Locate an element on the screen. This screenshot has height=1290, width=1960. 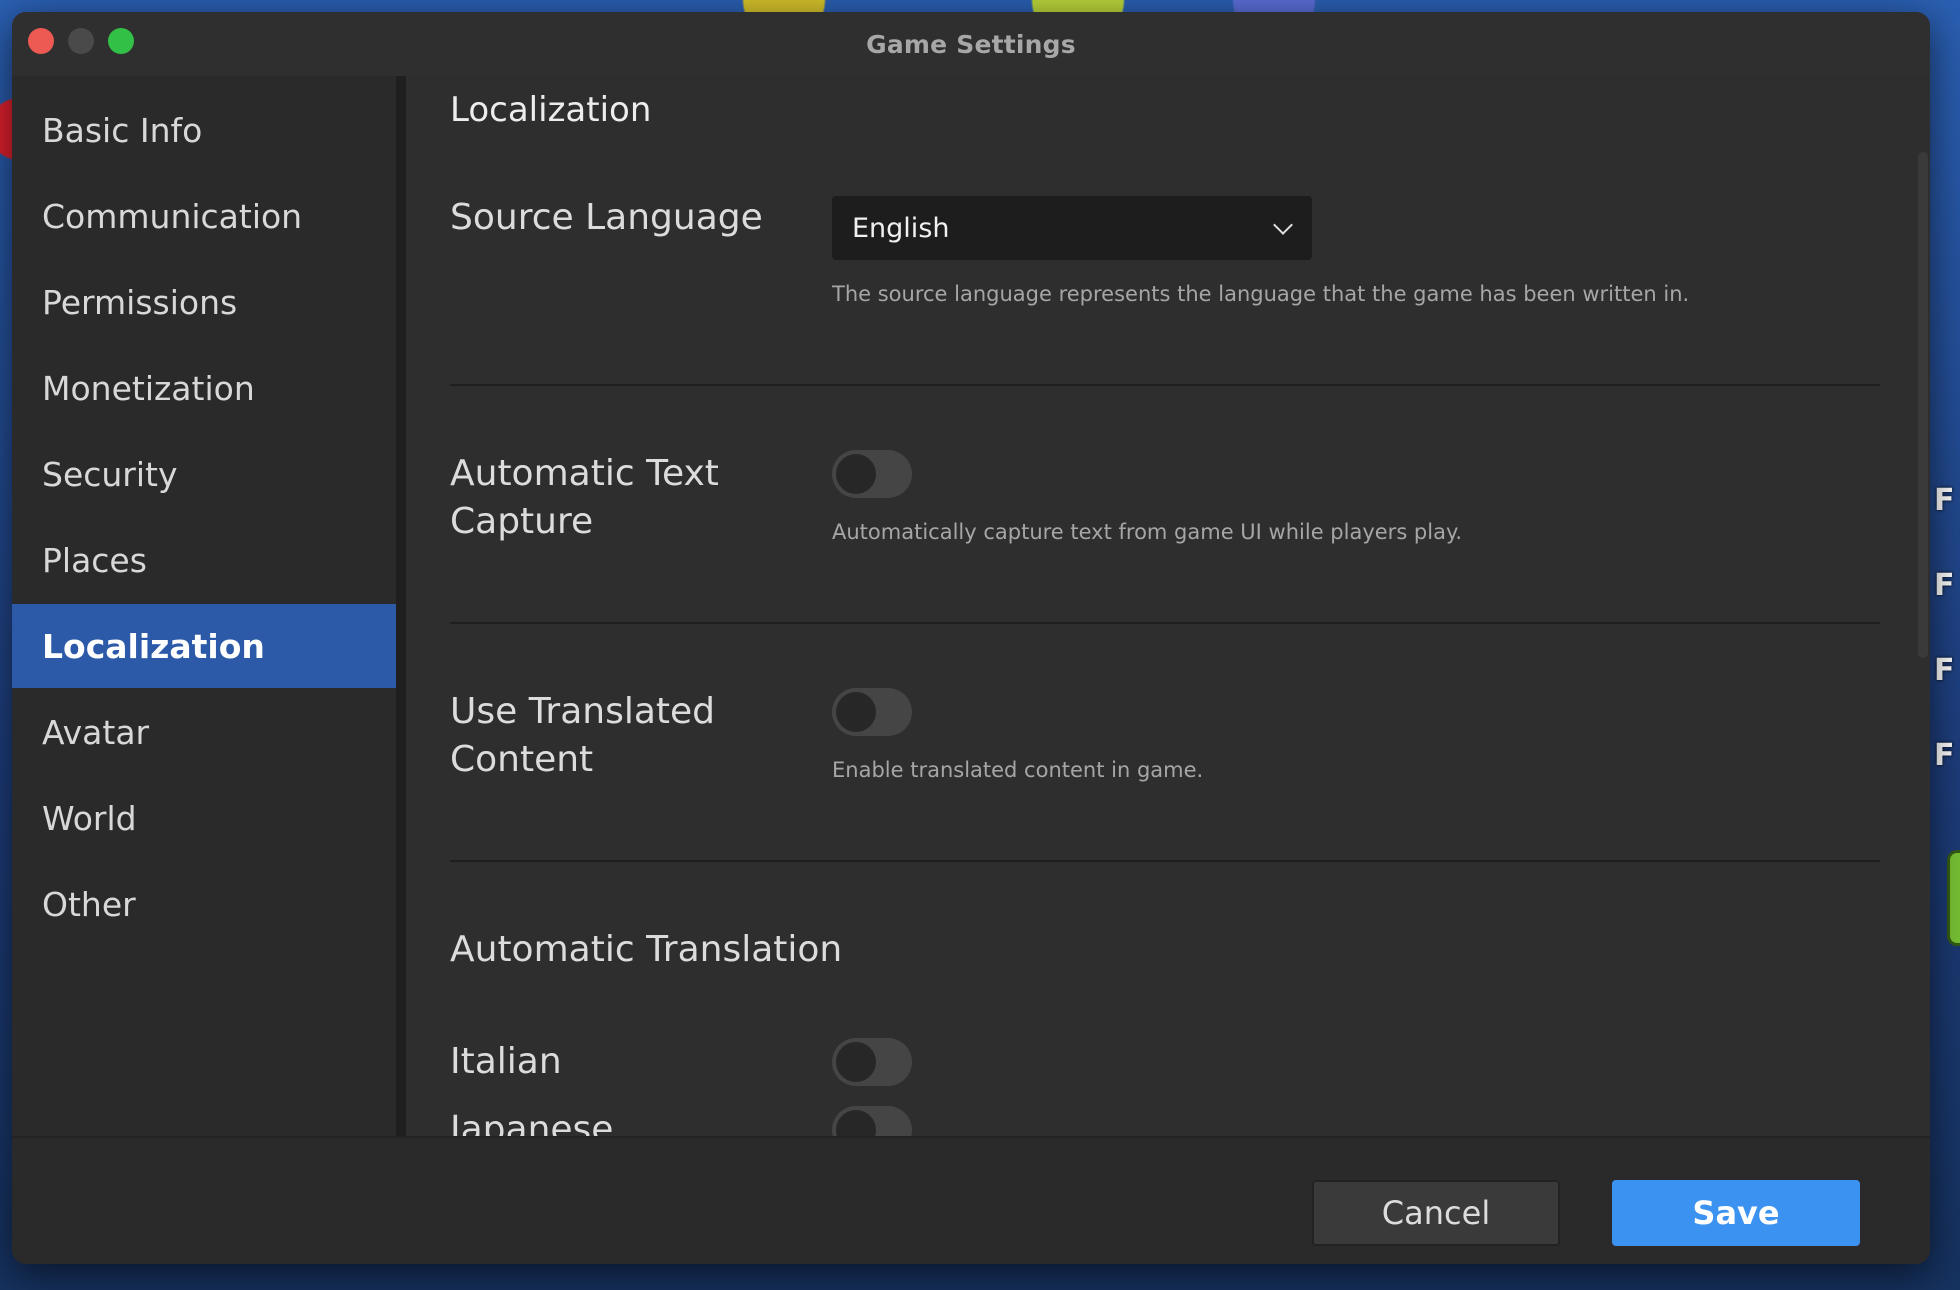
source-language-dropdown: English is located at coordinates (1072, 228).